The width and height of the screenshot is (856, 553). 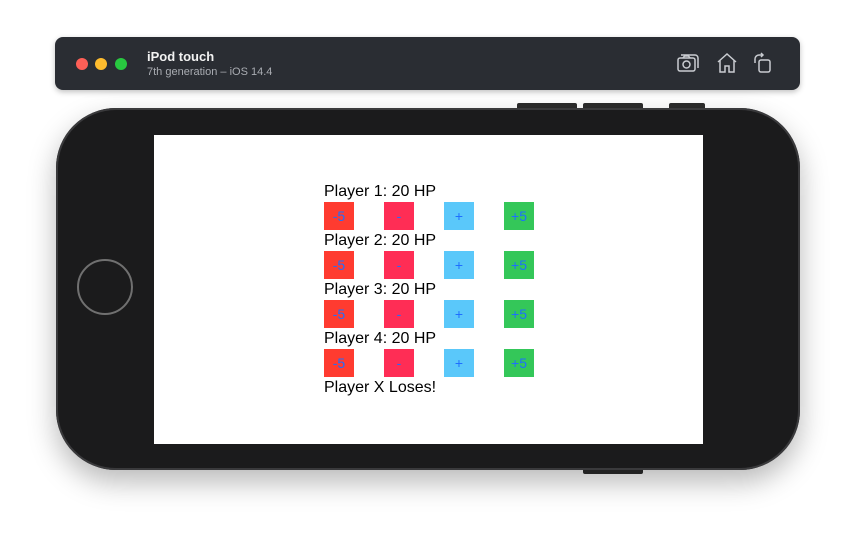 I want to click on game-status-text: Player X Loses!, so click(x=380, y=387).